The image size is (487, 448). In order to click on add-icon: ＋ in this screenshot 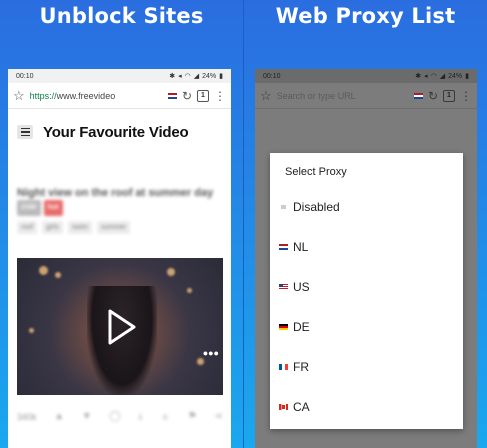, I will do `click(165, 416)`.